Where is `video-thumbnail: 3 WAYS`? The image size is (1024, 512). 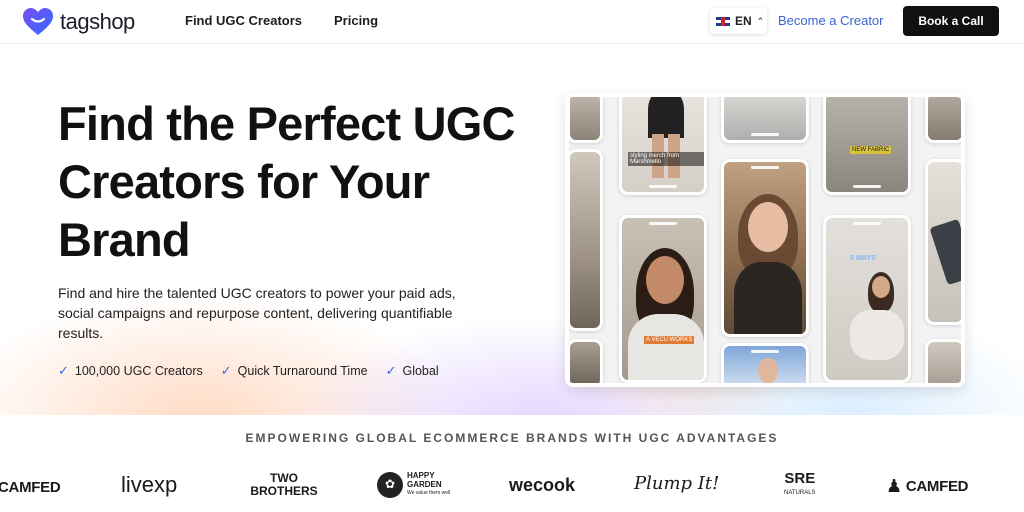 video-thumbnail: 3 WAYS is located at coordinates (867, 299).